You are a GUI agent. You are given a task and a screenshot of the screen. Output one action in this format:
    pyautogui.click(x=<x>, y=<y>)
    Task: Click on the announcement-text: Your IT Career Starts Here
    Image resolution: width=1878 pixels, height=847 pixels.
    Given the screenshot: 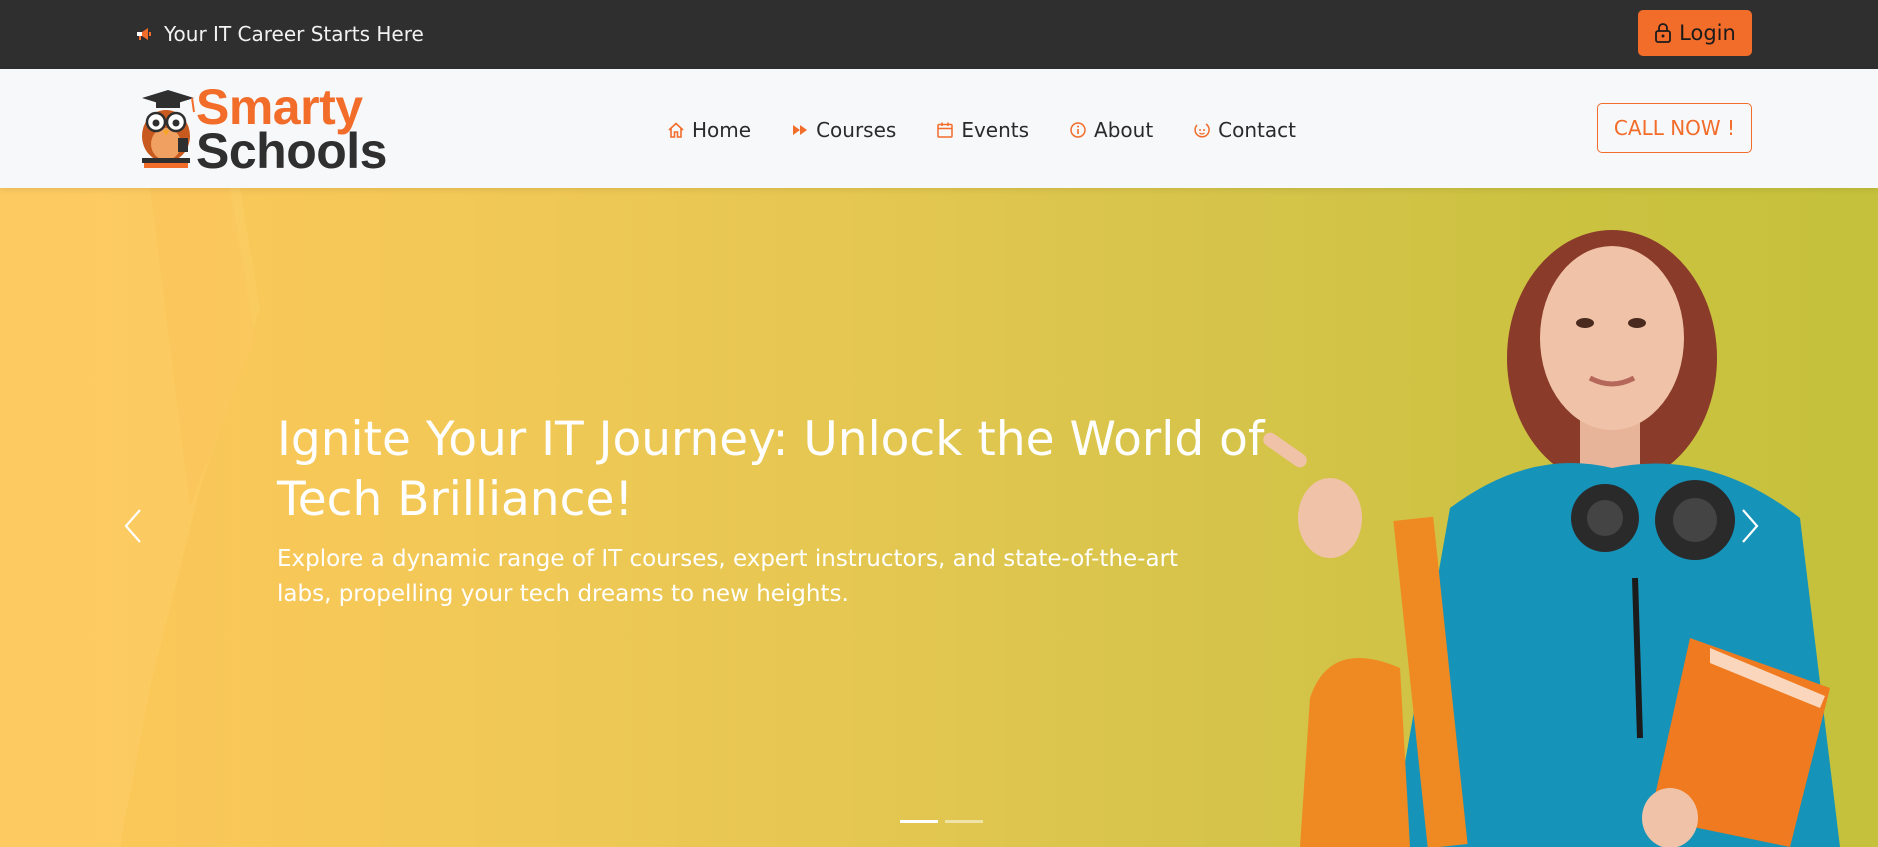 What is the action you would take?
    pyautogui.click(x=294, y=34)
    